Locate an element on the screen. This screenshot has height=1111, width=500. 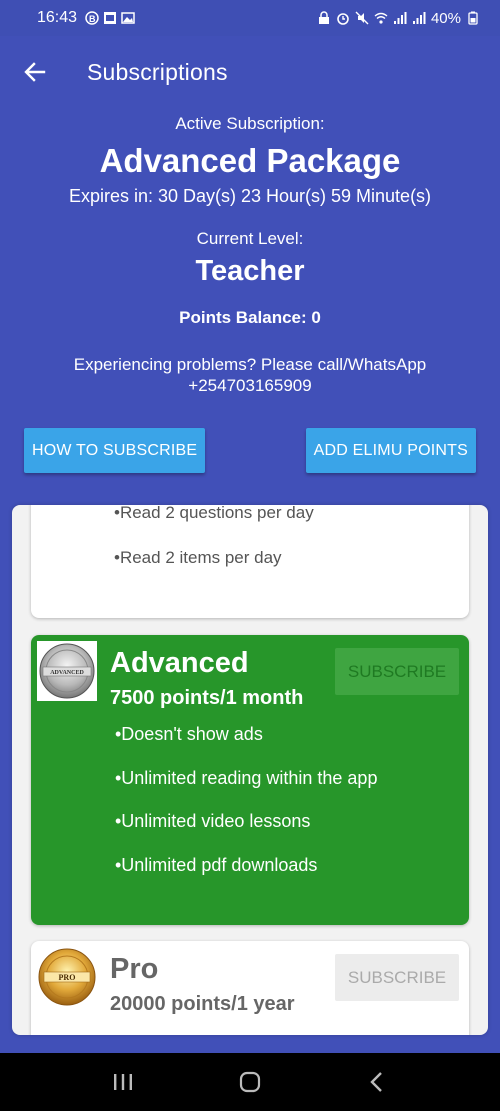
add-elimu-points-button: ADD ELIMU POINTS is located at coordinates (390, 450).